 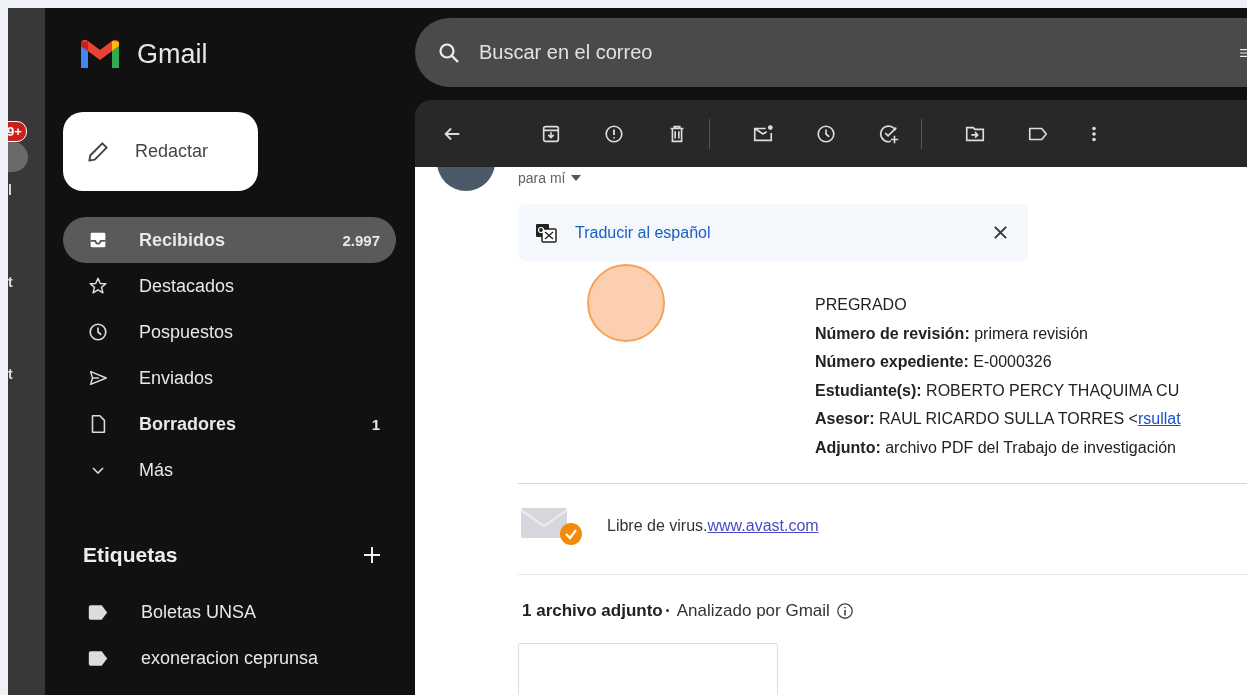 What do you see at coordinates (861, 305) in the screenshot?
I see `body-heading: PREGRADO` at bounding box center [861, 305].